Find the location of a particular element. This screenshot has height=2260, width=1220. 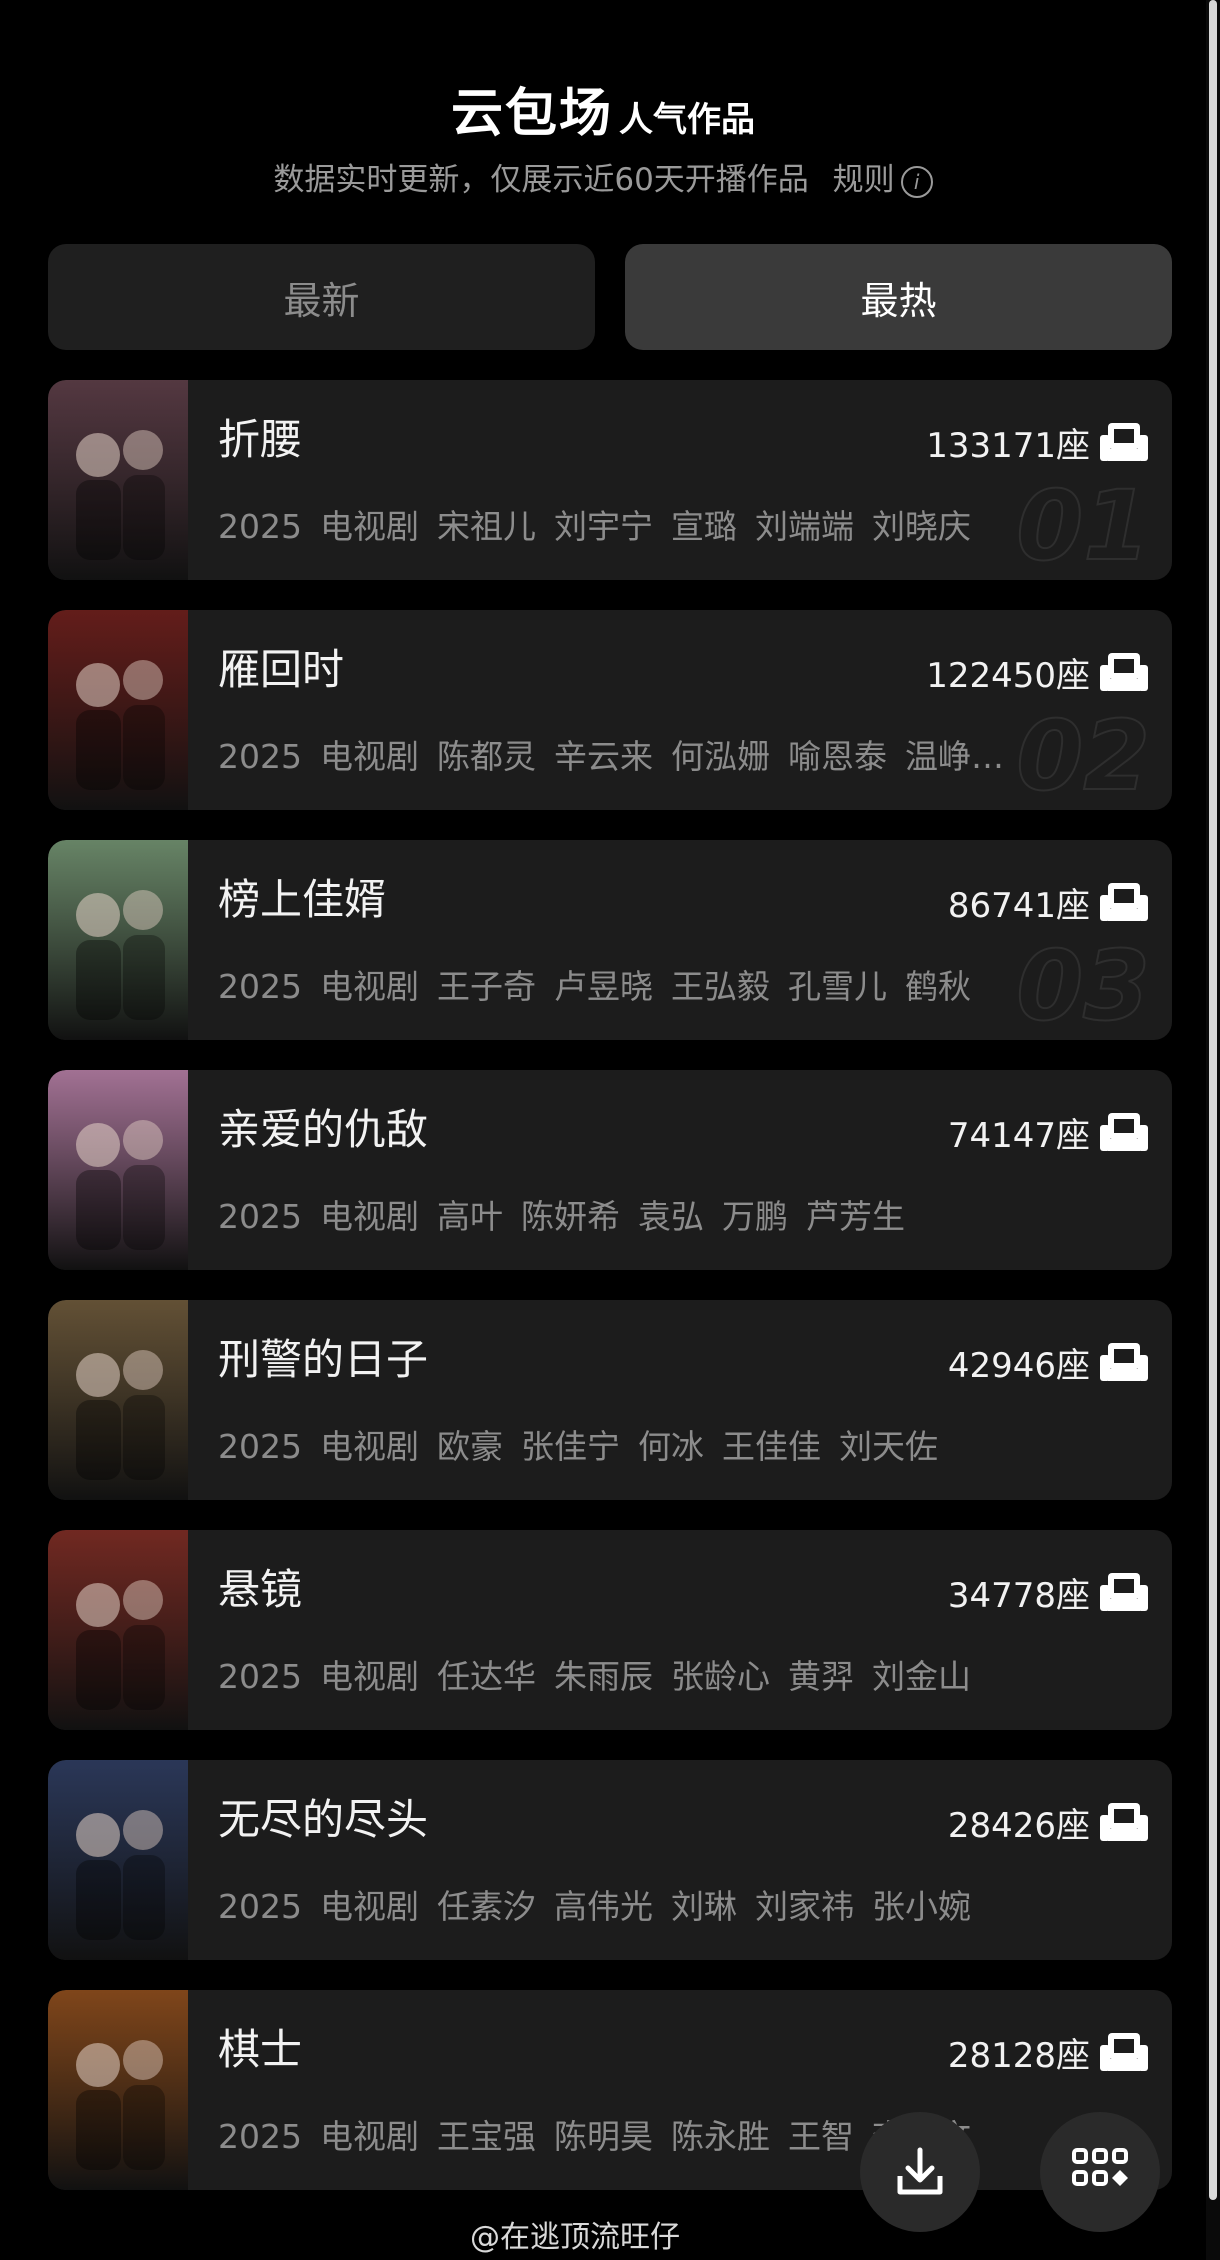

cast-name: 高伟光 is located at coordinates (603, 1906).